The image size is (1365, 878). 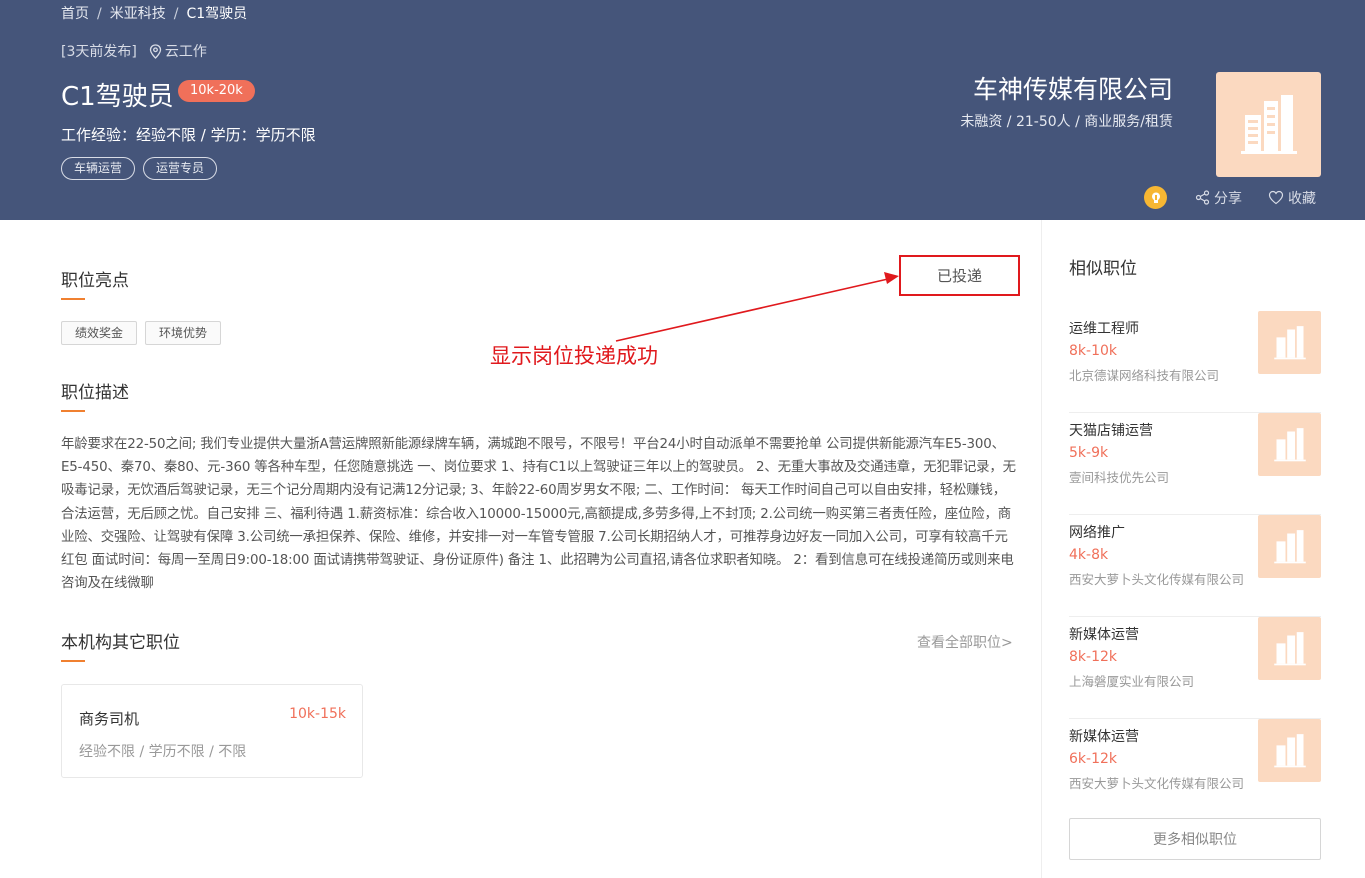 I want to click on share-button: 分享, so click(x=1218, y=198).